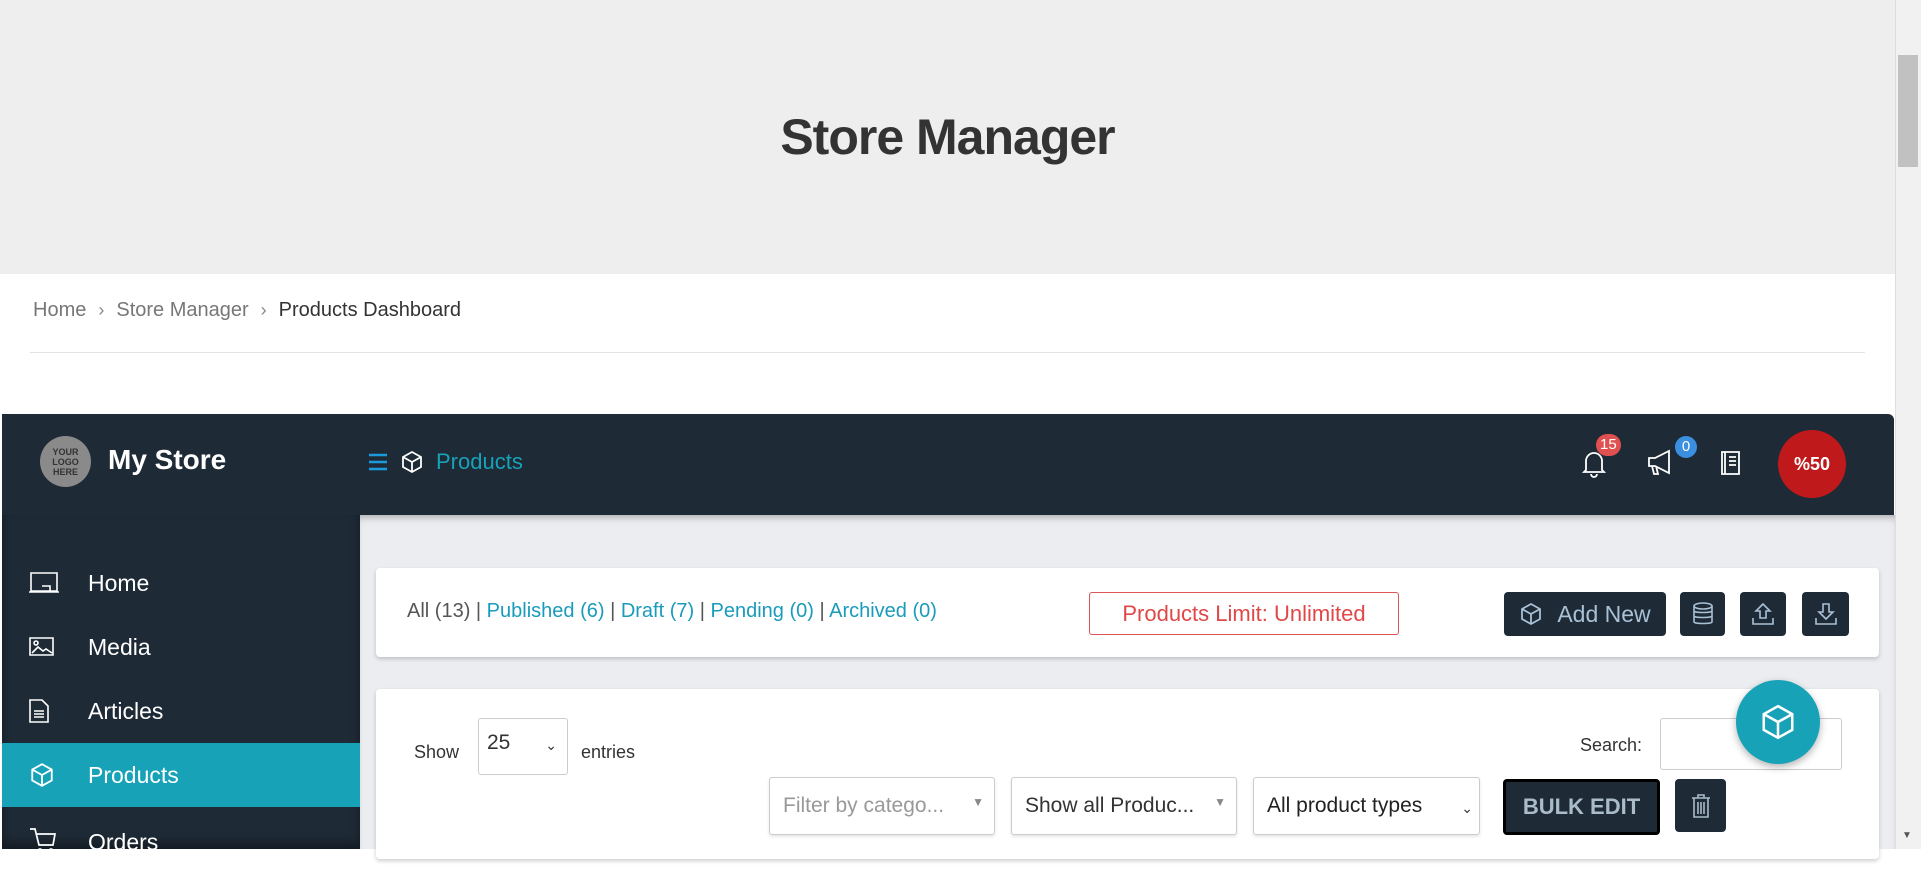 This screenshot has height=871, width=1921. I want to click on add-product-fab, so click(1778, 722).